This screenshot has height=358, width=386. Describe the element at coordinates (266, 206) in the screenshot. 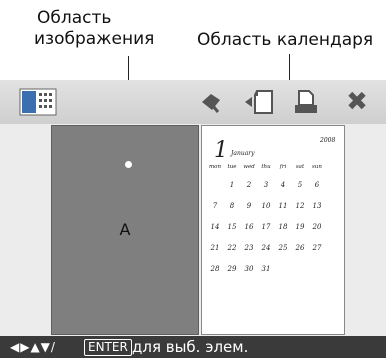

I see `calendar-day: 10` at that location.